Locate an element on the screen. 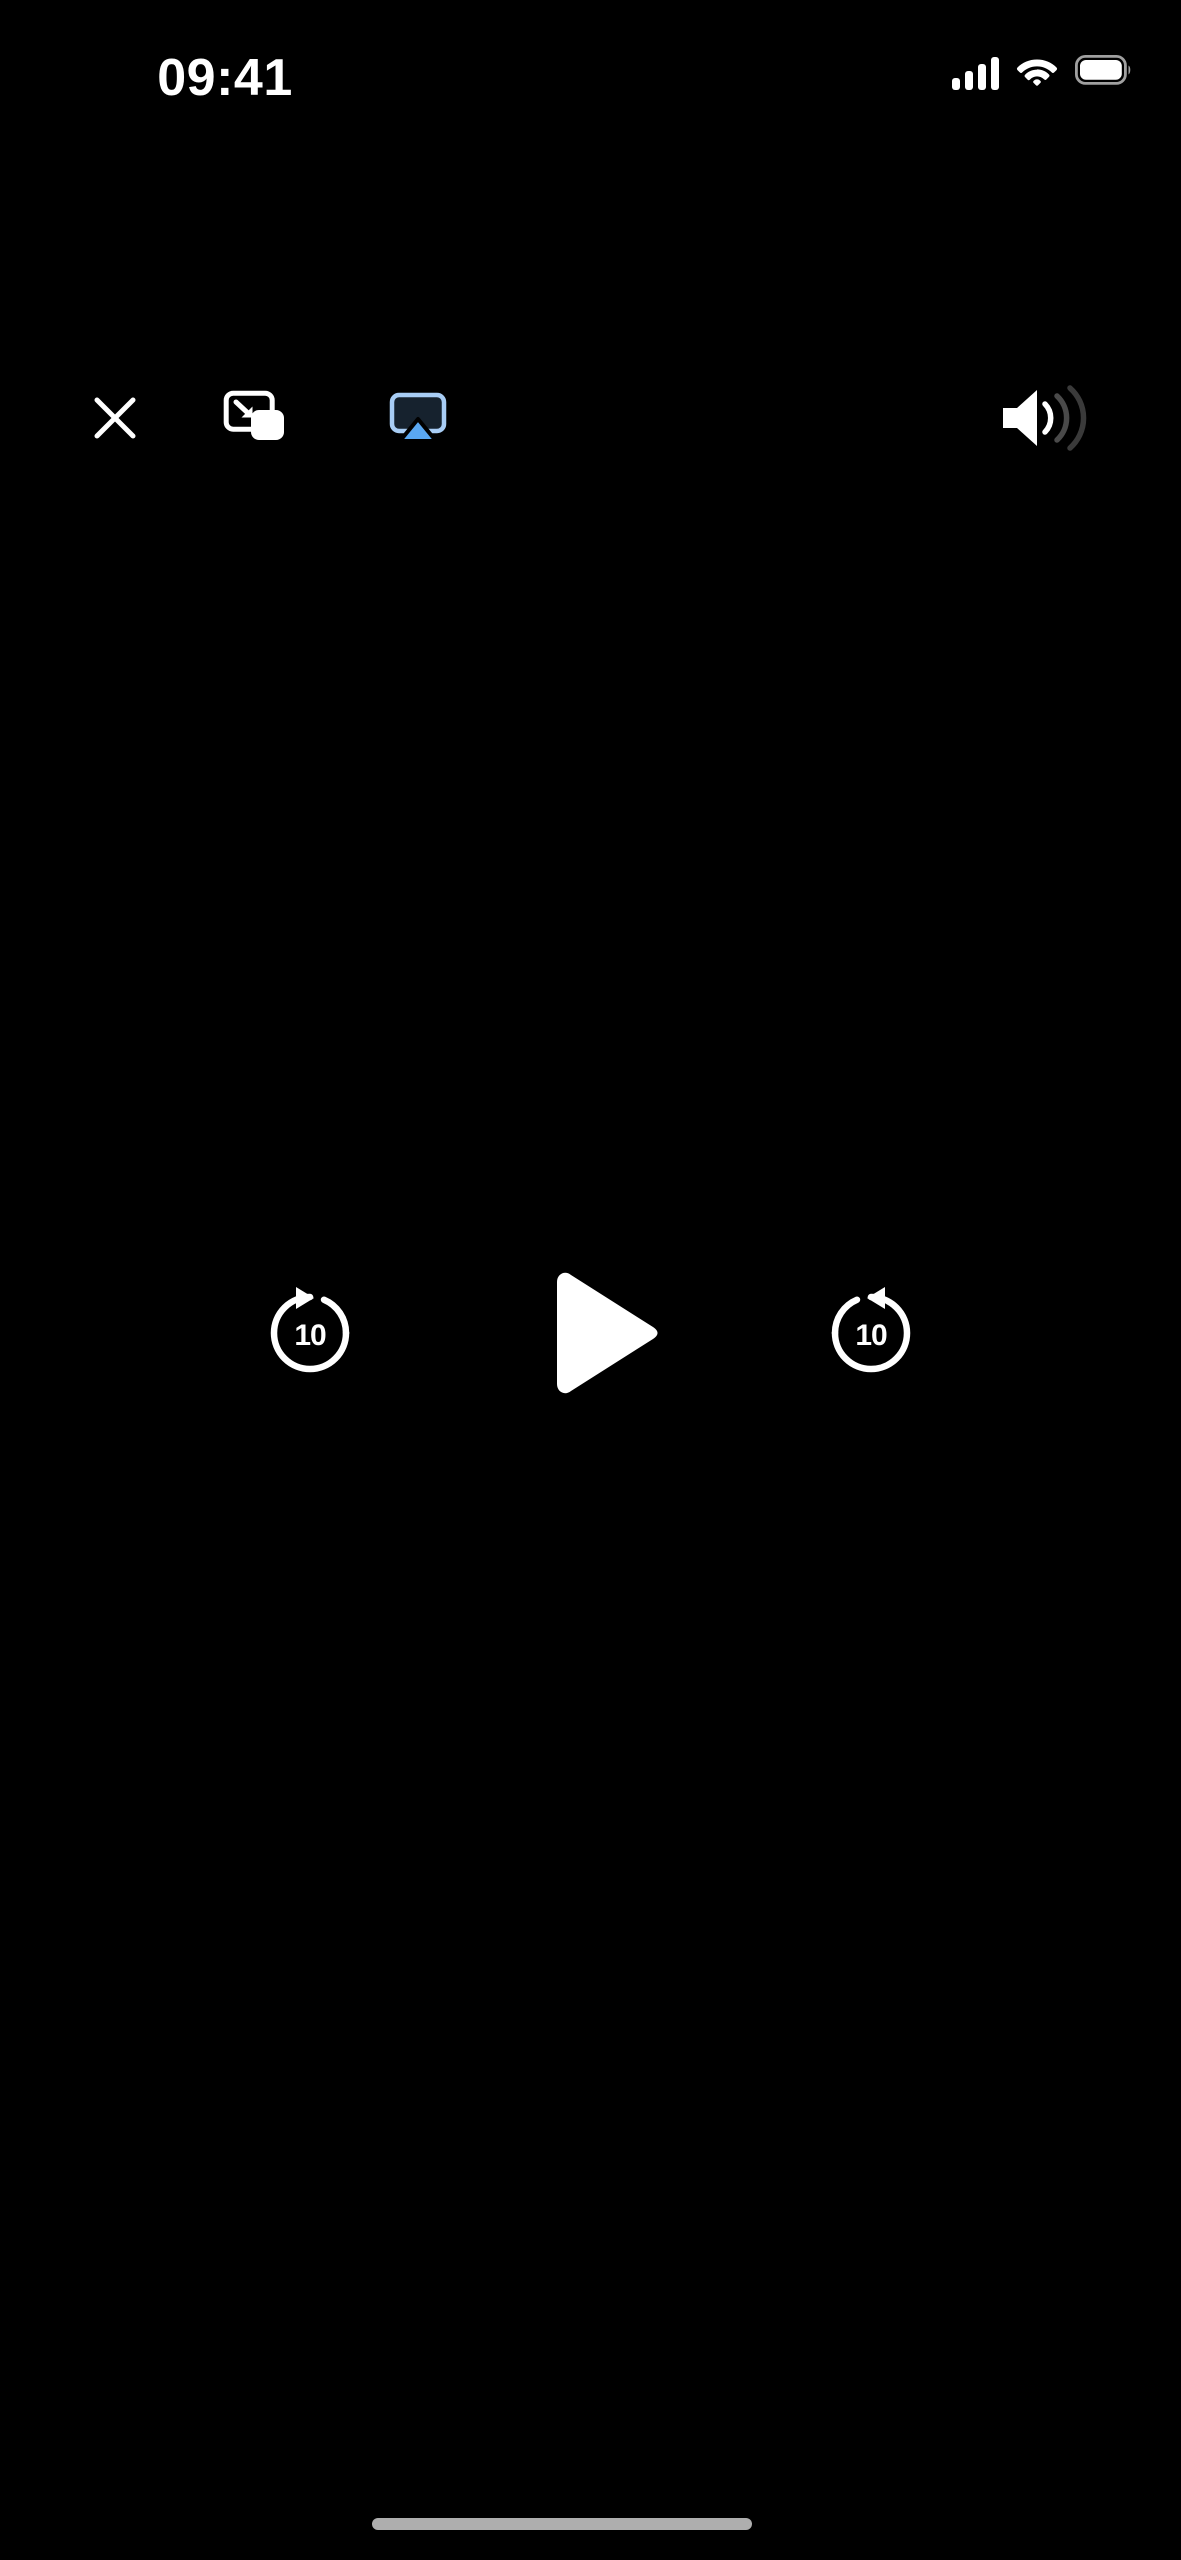 The width and height of the screenshot is (1181, 2560). picture-in-picture-icon is located at coordinates (255, 420).